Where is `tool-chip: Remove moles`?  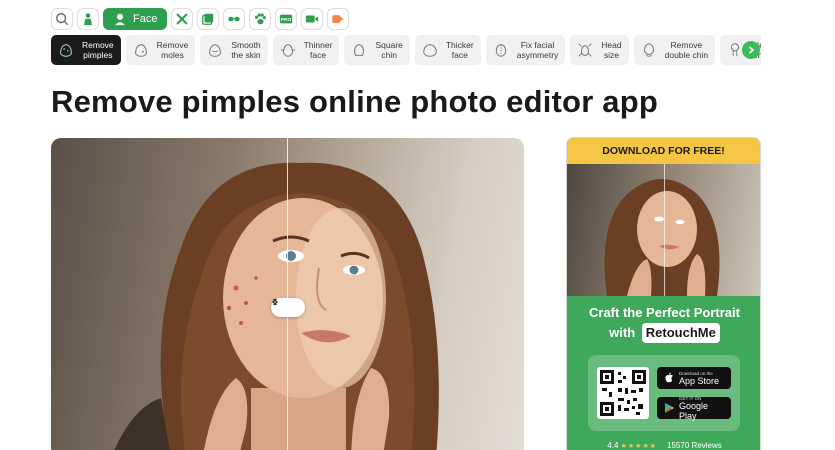 tool-chip: Remove moles is located at coordinates (160, 50).